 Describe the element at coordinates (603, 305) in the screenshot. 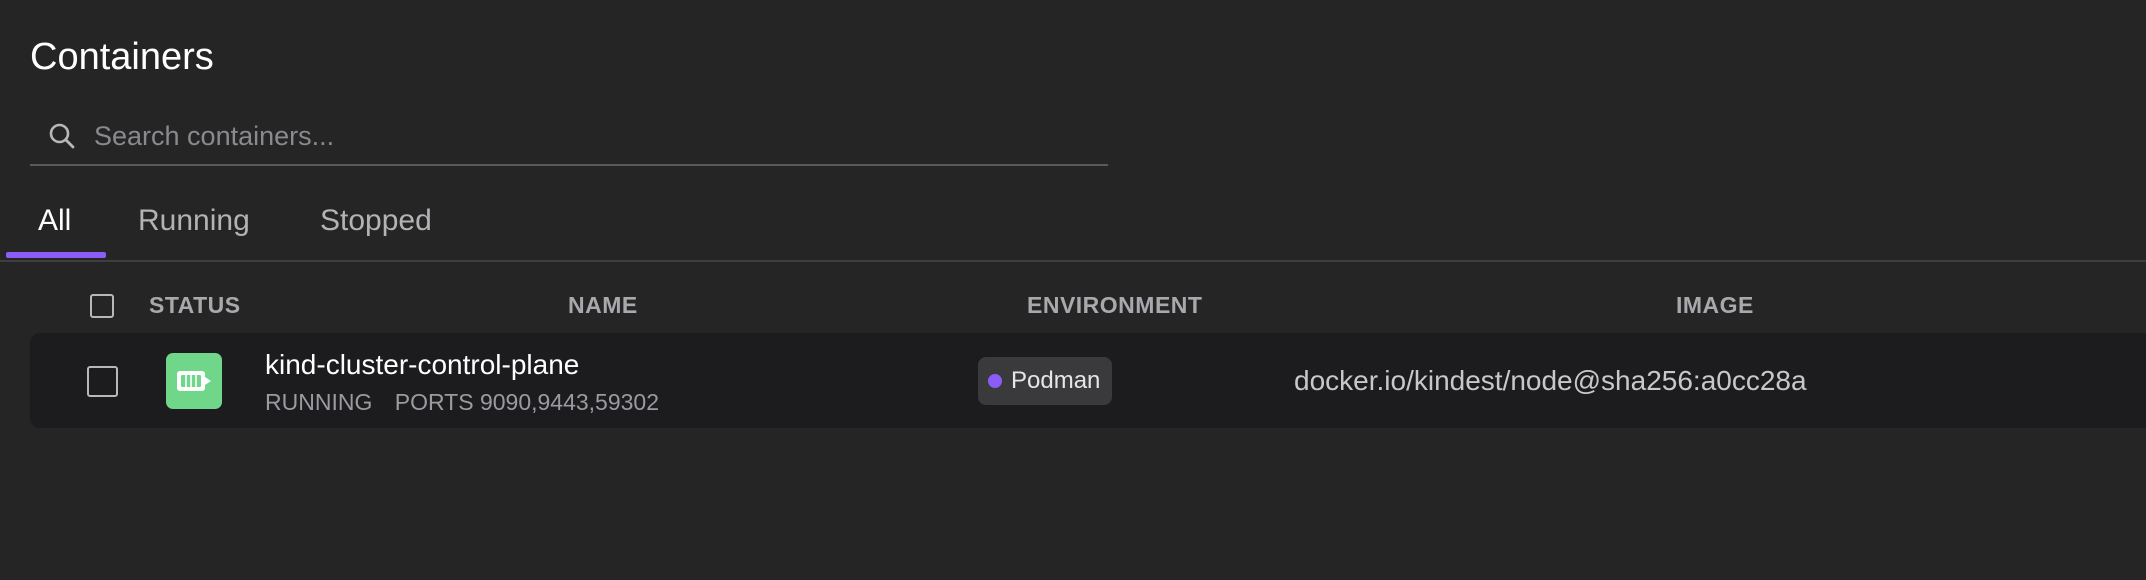

I see `column-header-name: NAME` at that location.